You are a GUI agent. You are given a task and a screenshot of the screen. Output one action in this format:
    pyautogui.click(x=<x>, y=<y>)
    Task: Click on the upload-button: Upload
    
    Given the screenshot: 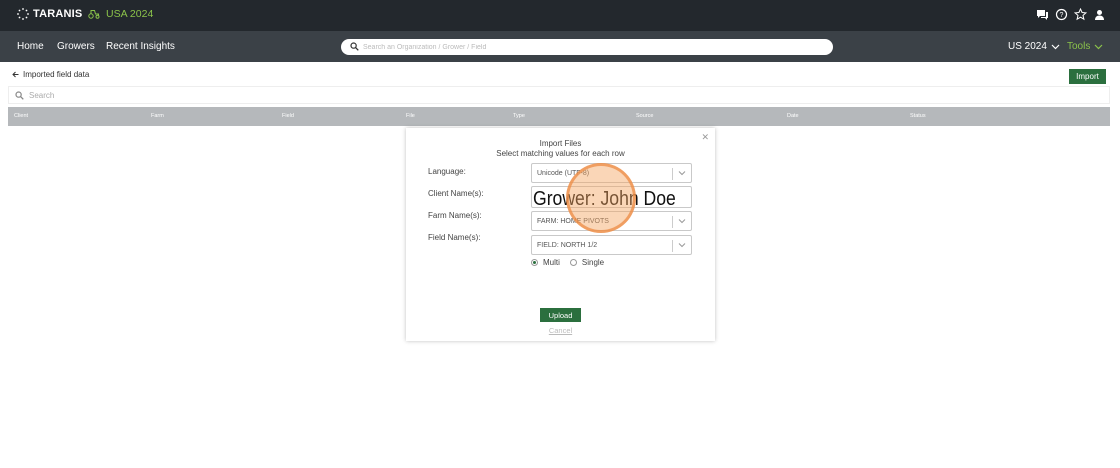 What is the action you would take?
    pyautogui.click(x=560, y=315)
    